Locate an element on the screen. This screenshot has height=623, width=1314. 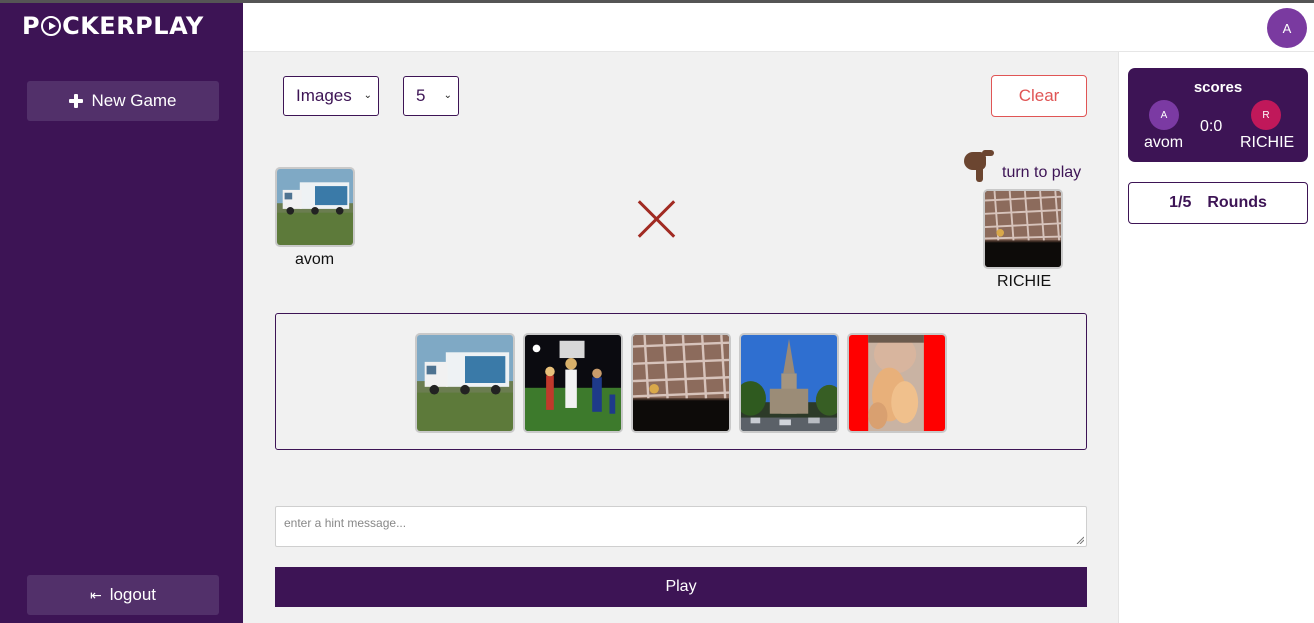
card-count-select: 5 ⌄ is located at coordinates (431, 96).